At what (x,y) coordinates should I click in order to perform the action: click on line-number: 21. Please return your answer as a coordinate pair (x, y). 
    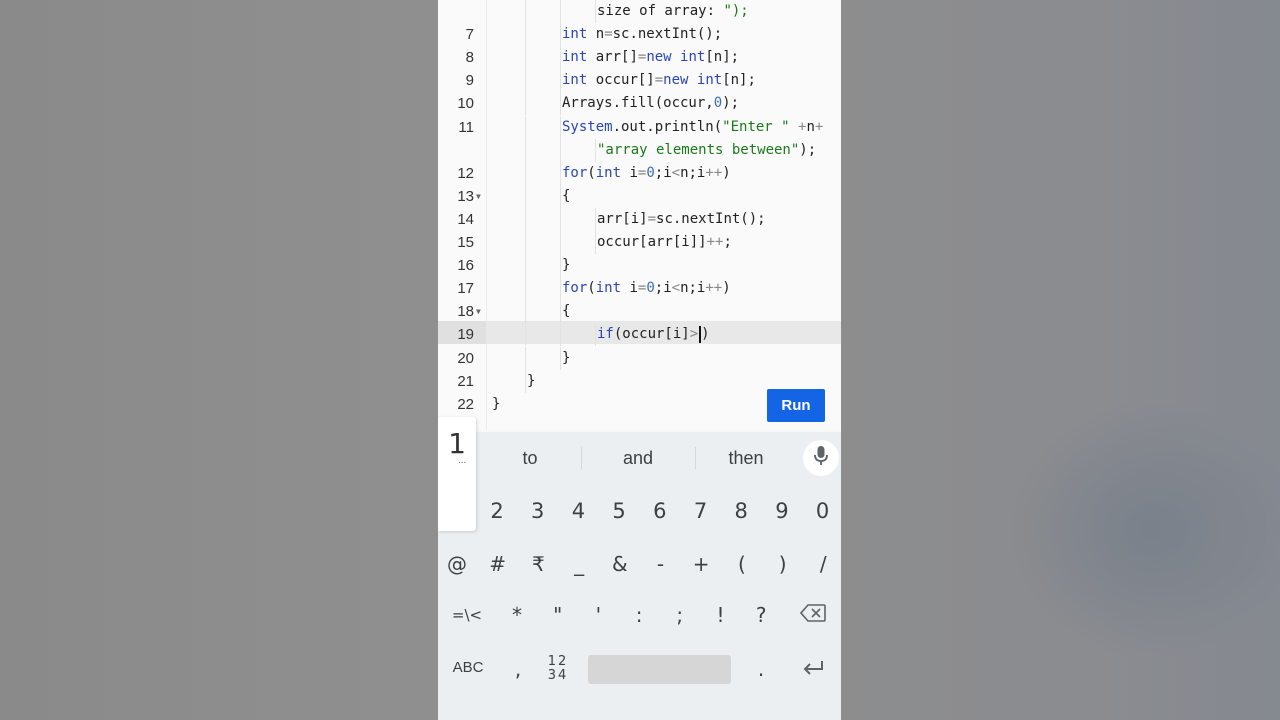
    Looking at the image, I should click on (465, 381).